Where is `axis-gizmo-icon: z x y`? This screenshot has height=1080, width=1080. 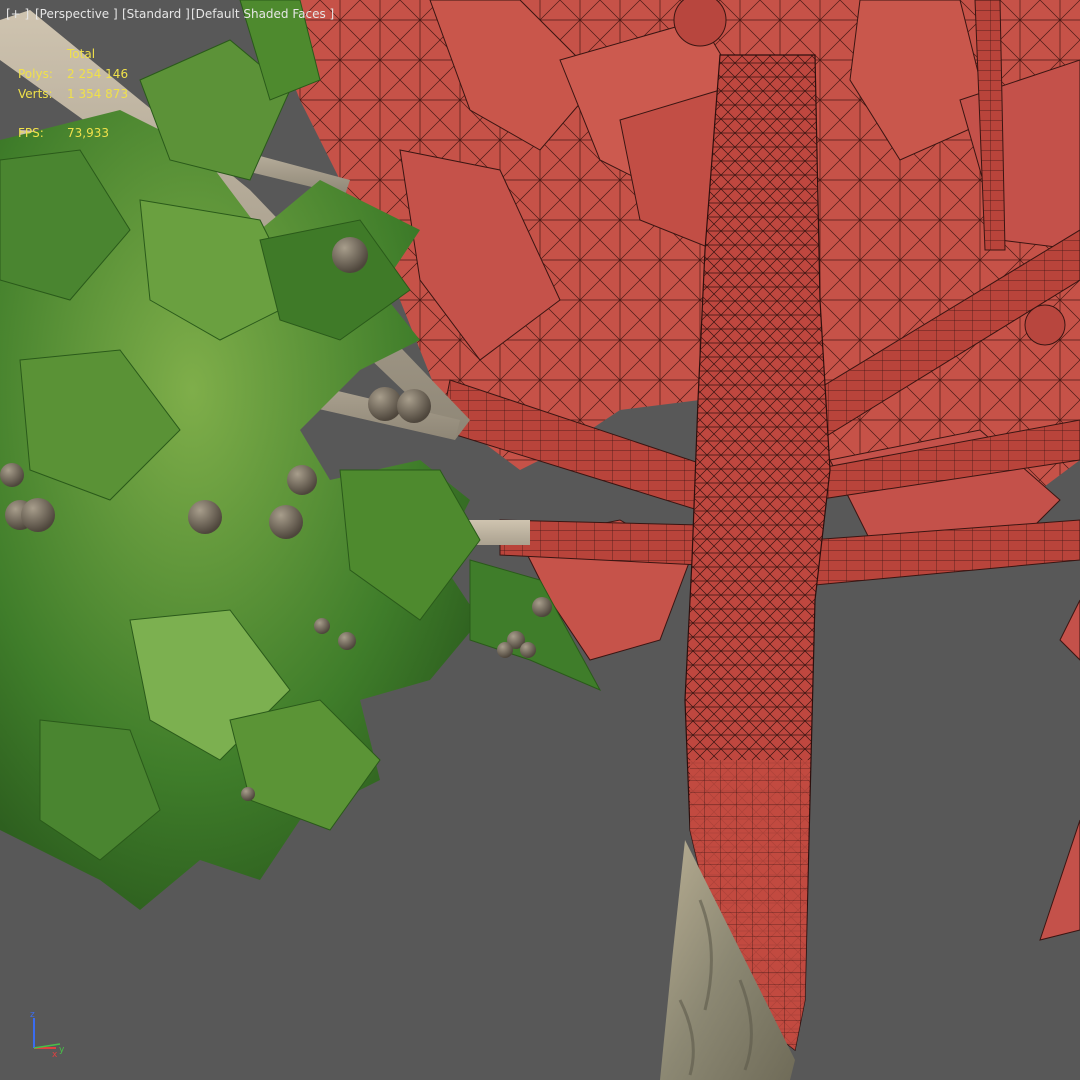
axis-gizmo-icon: z x y is located at coordinates (47, 1034).